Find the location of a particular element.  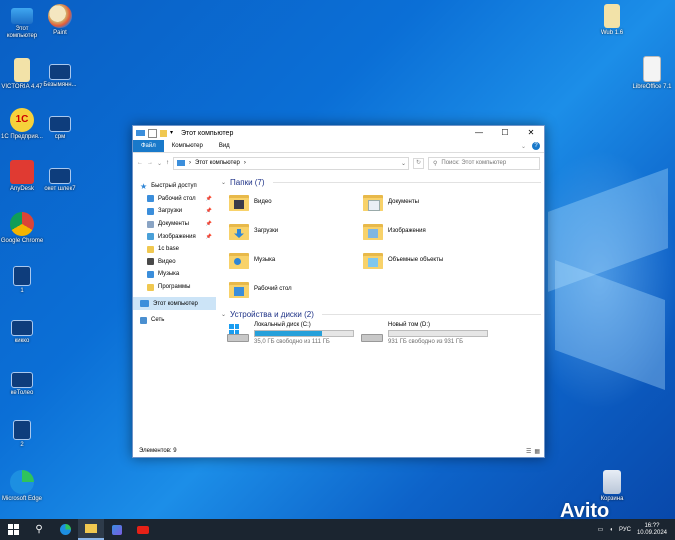

start-button is located at coordinates (13, 529).